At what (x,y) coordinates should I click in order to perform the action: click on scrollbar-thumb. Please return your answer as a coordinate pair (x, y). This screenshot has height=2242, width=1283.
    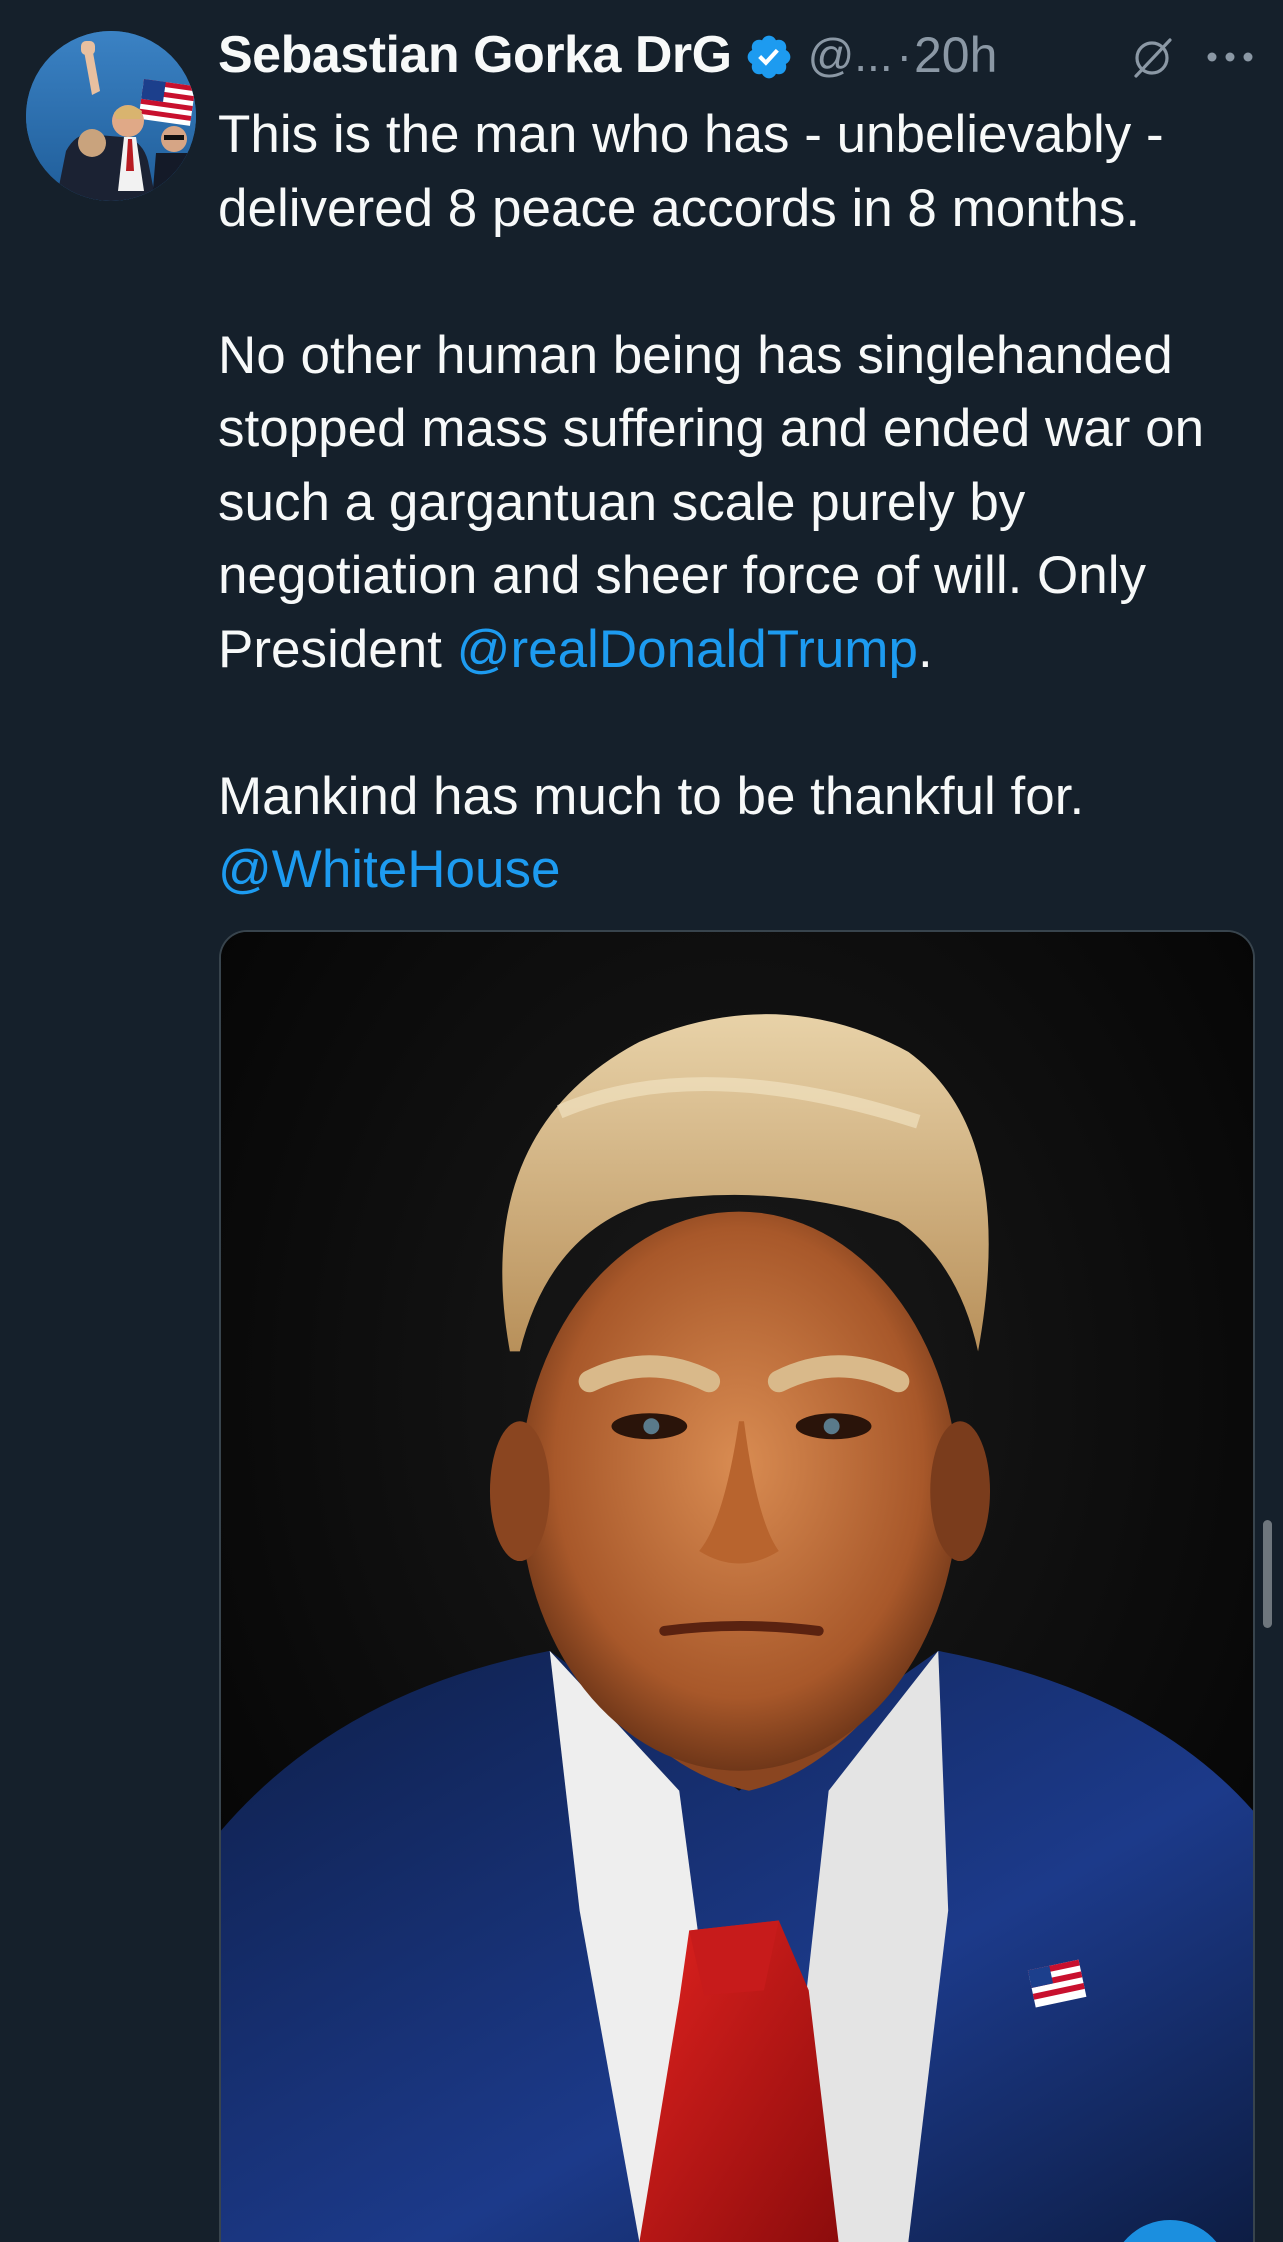
    Looking at the image, I should click on (1267, 1574).